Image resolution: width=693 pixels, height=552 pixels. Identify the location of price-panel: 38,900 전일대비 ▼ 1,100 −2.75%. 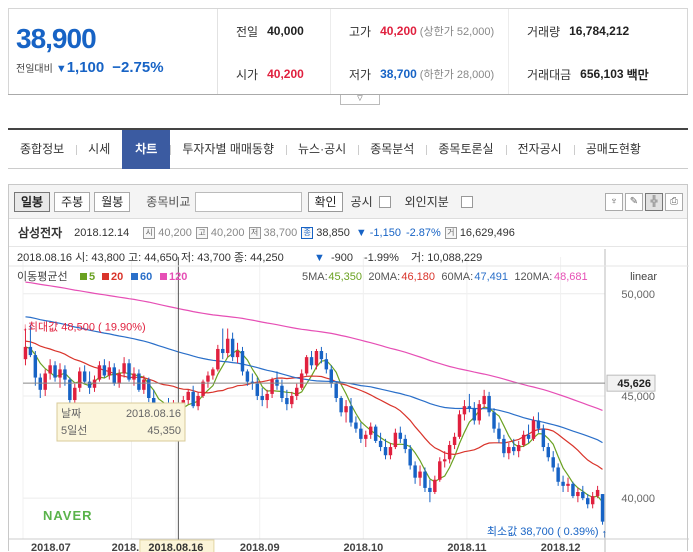
(113, 51).